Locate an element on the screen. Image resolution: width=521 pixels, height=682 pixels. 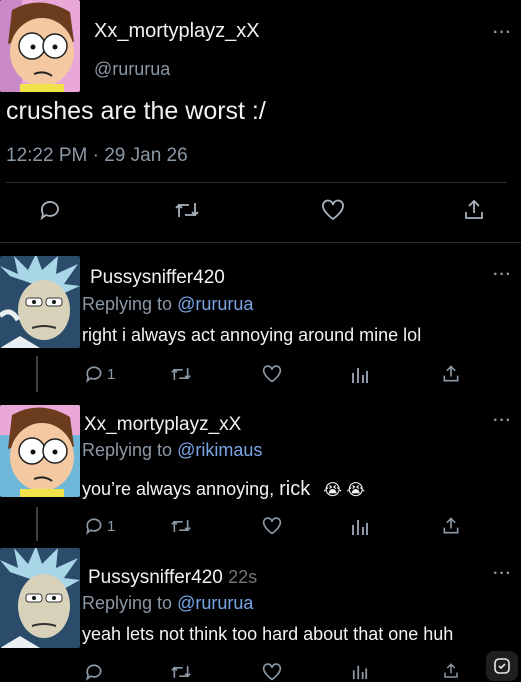
main-tweet-avatar is located at coordinates (40, 46).